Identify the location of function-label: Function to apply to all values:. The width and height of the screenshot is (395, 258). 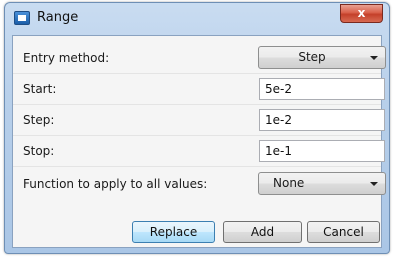
(115, 184).